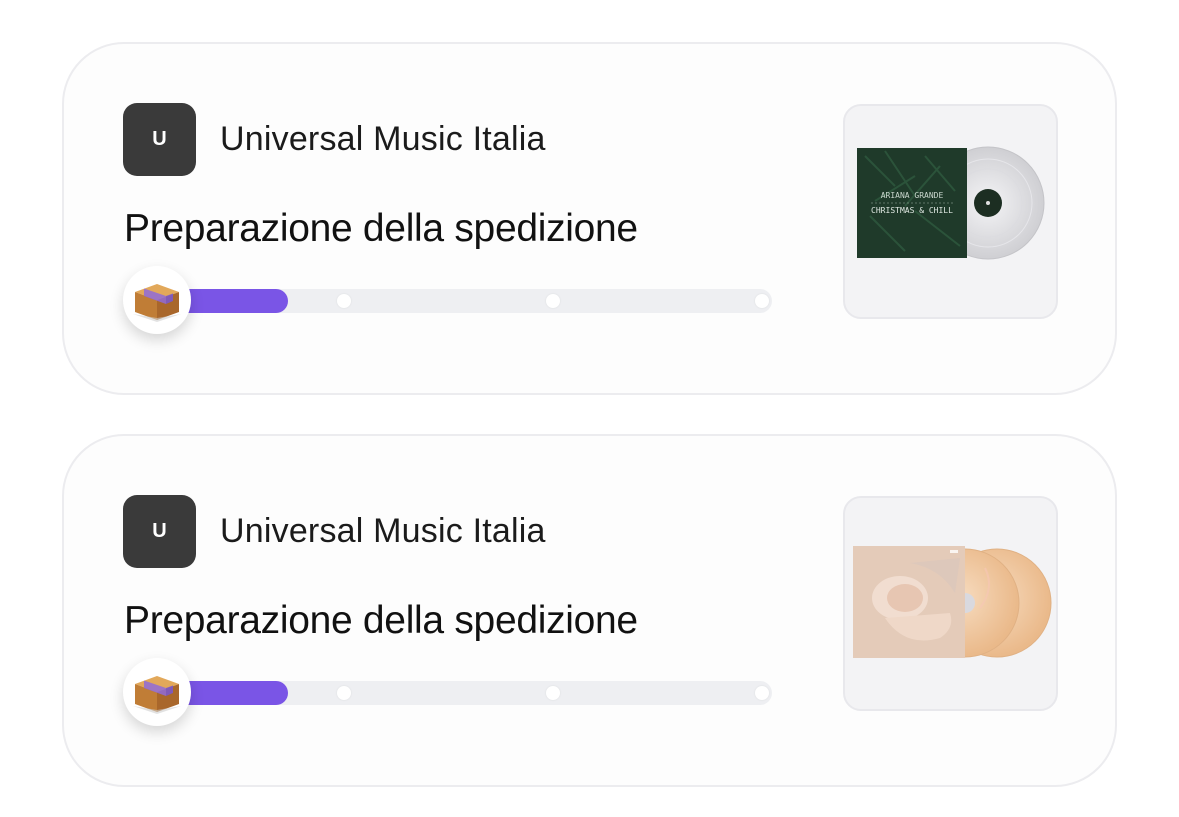 This screenshot has width=1179, height=817. Describe the element at coordinates (912, 195) in the screenshot. I see `cover-title-line1: ARIANA GRANDE` at that location.